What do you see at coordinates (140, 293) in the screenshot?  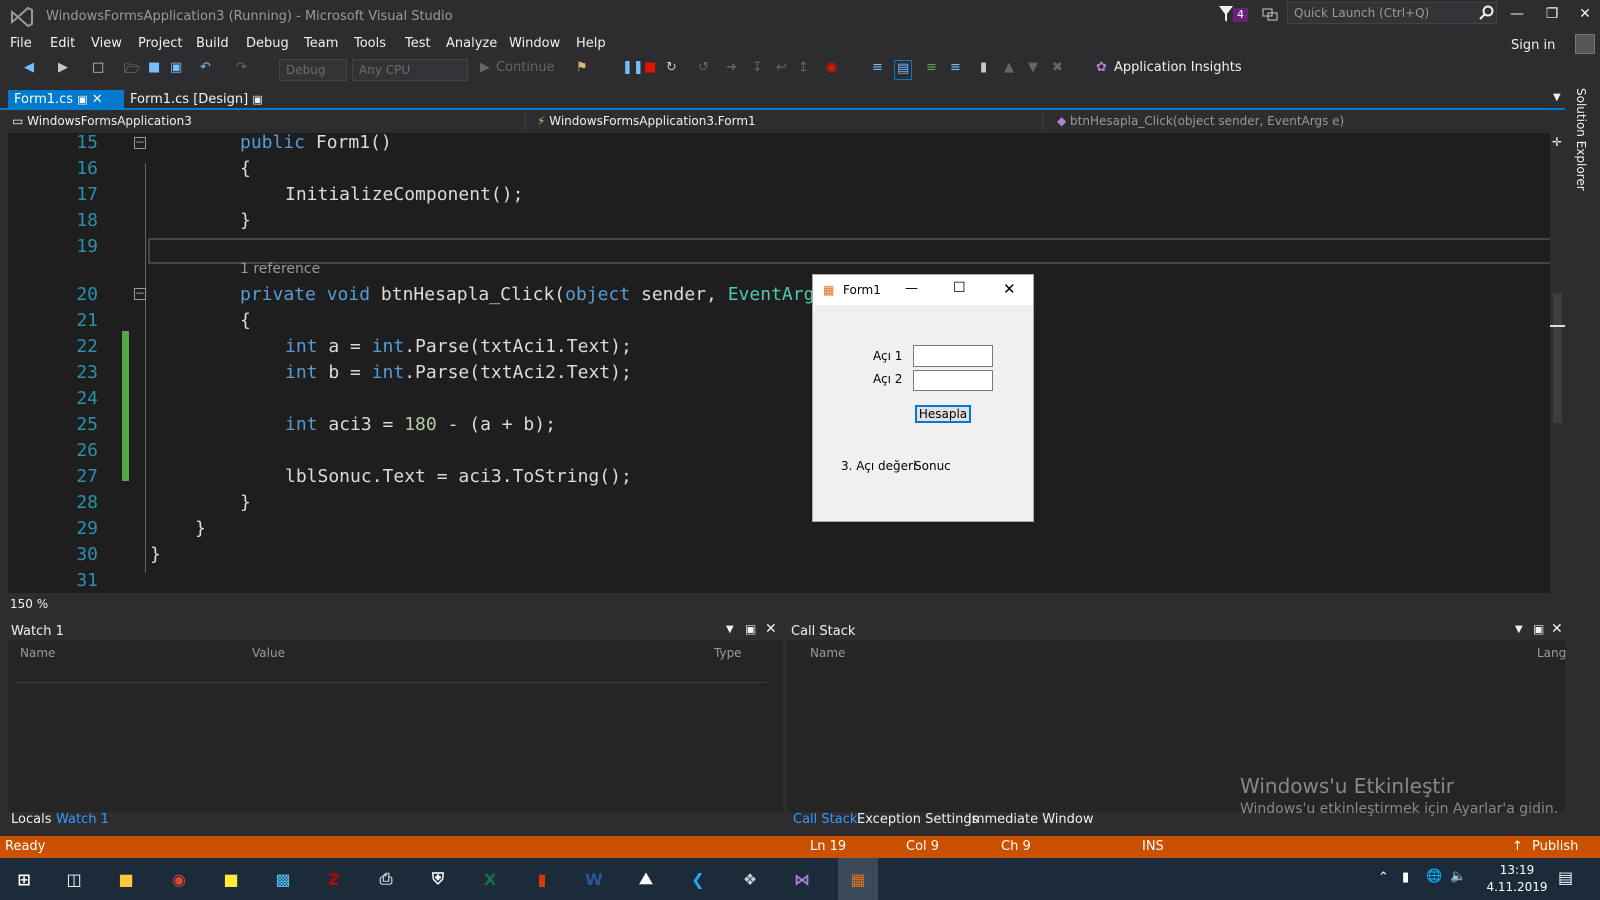 I see `collapse-toggle-icon: −` at bounding box center [140, 293].